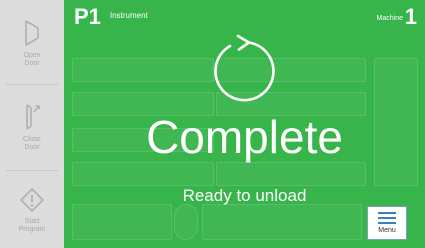 This screenshot has width=425, height=248. Describe the element at coordinates (387, 218) in the screenshot. I see `menu-icon` at that location.